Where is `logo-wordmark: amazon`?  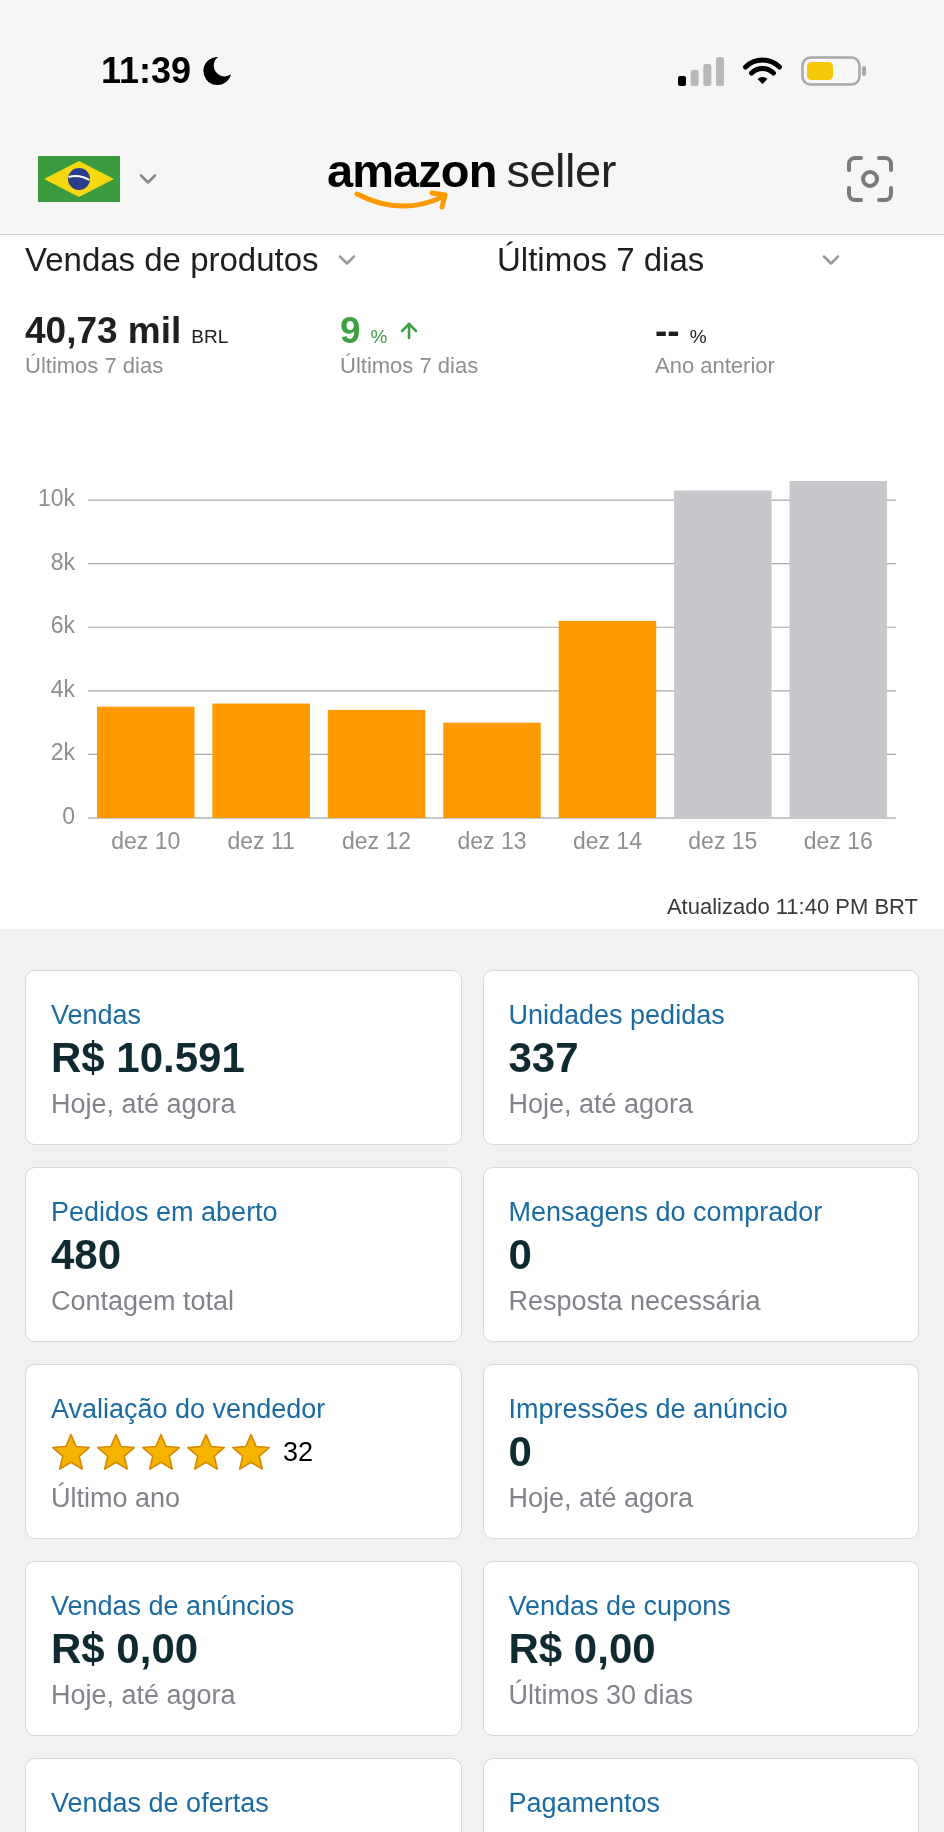 logo-wordmark: amazon is located at coordinates (412, 171).